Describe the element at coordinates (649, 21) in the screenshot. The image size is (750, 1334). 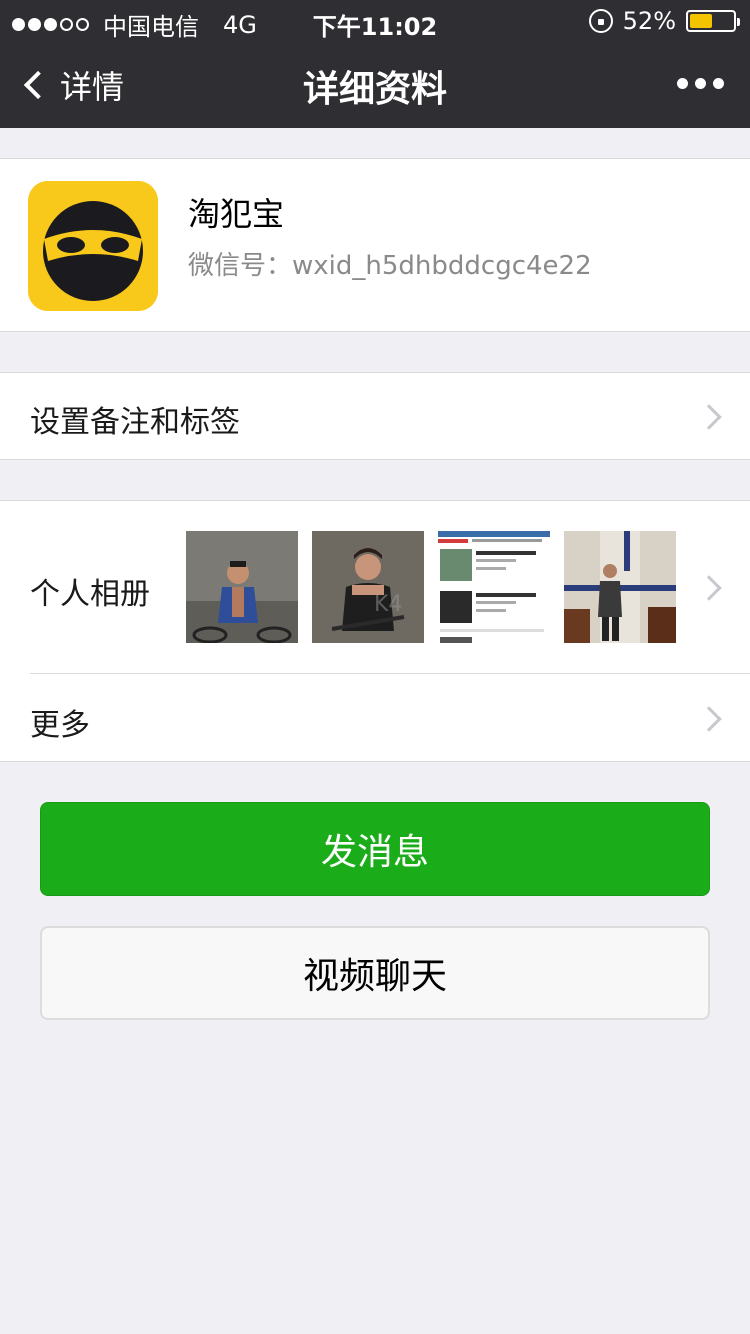
I see `battery-percent: 52%` at that location.